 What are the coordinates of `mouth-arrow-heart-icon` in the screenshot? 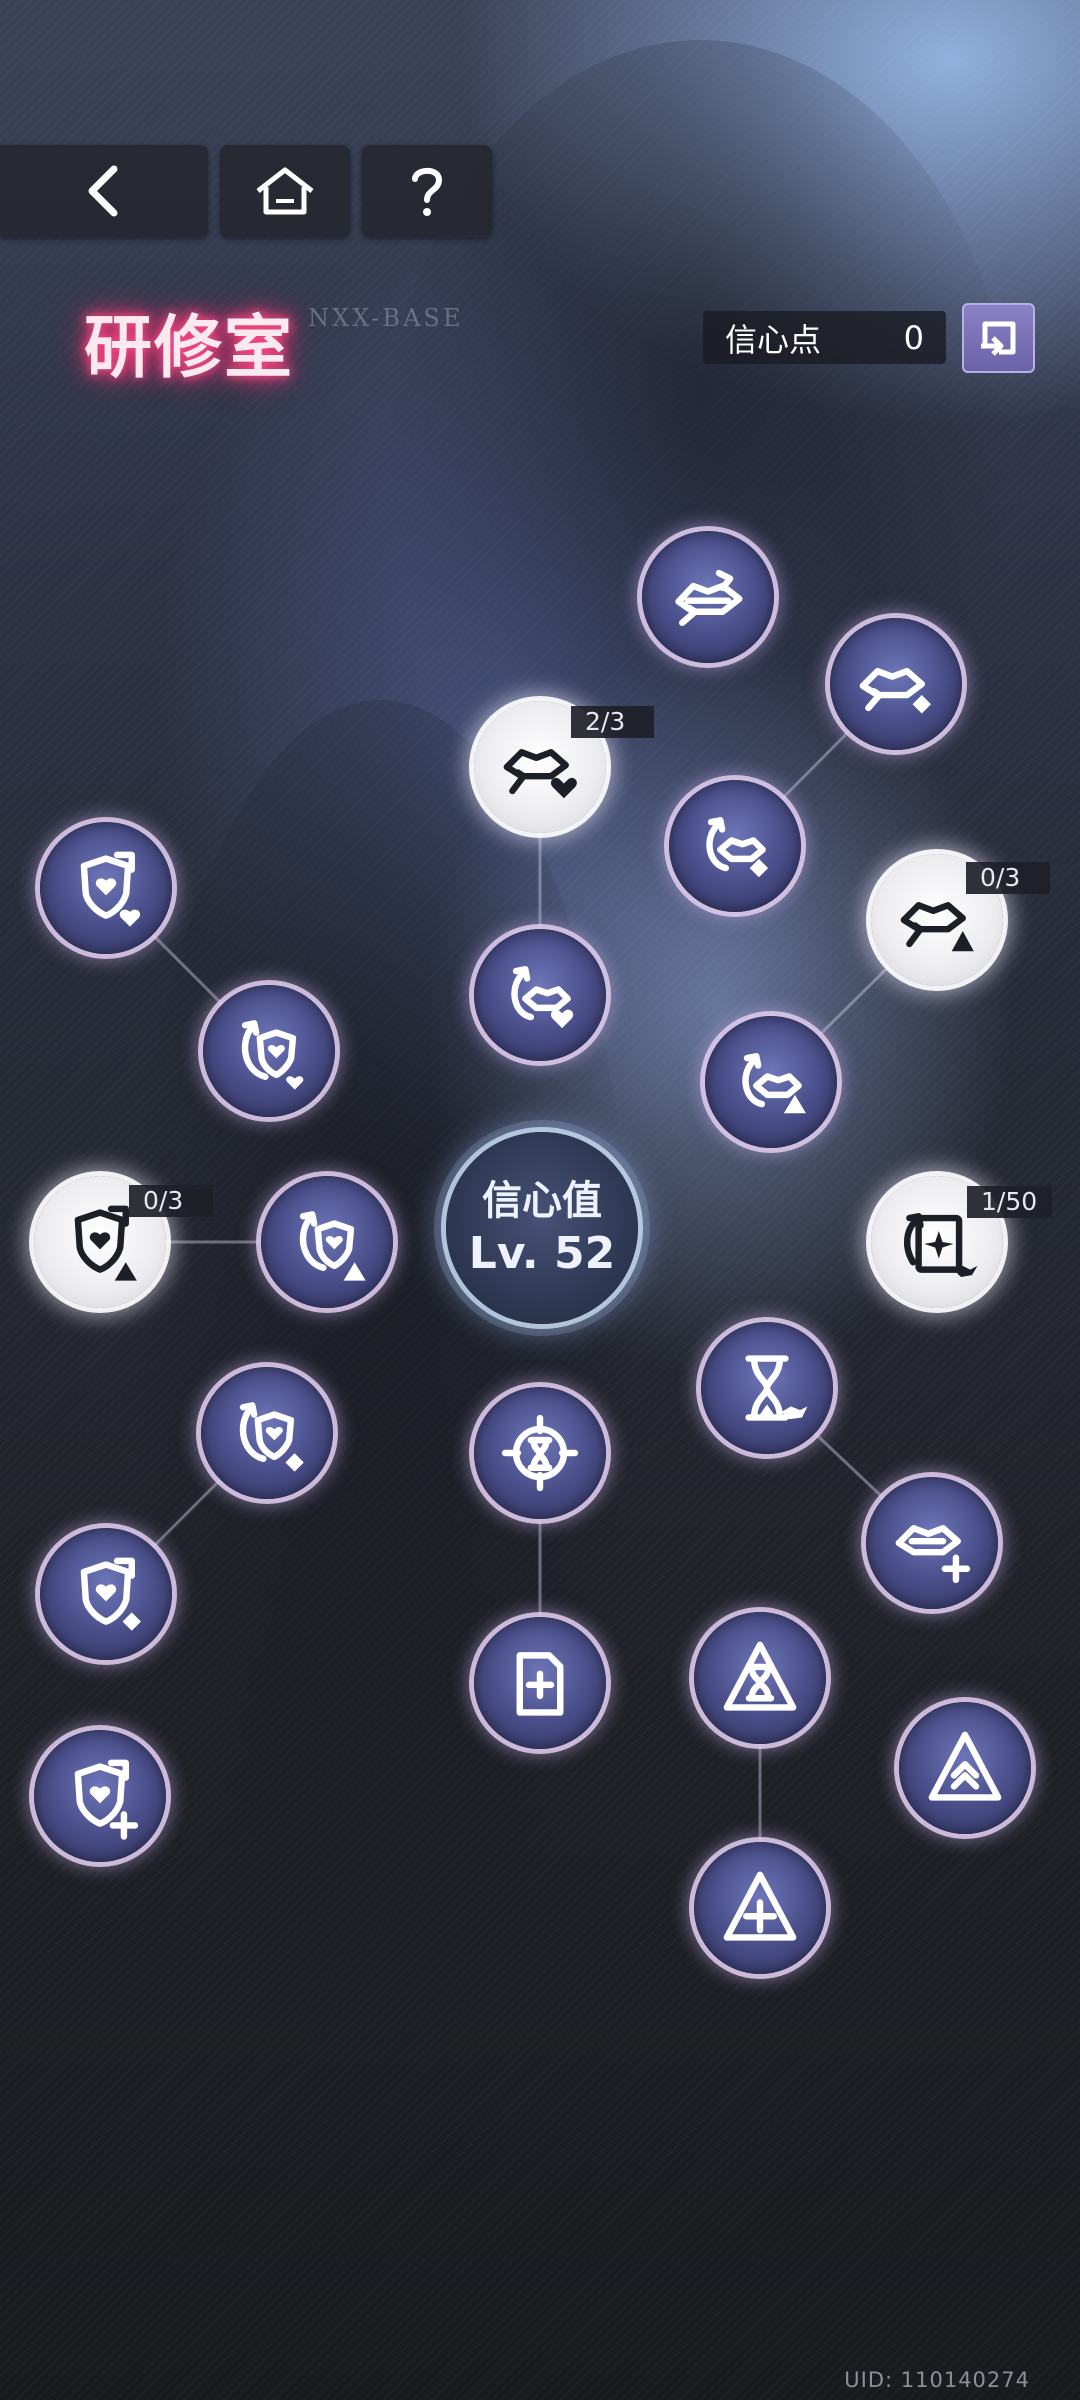 It's located at (542, 997).